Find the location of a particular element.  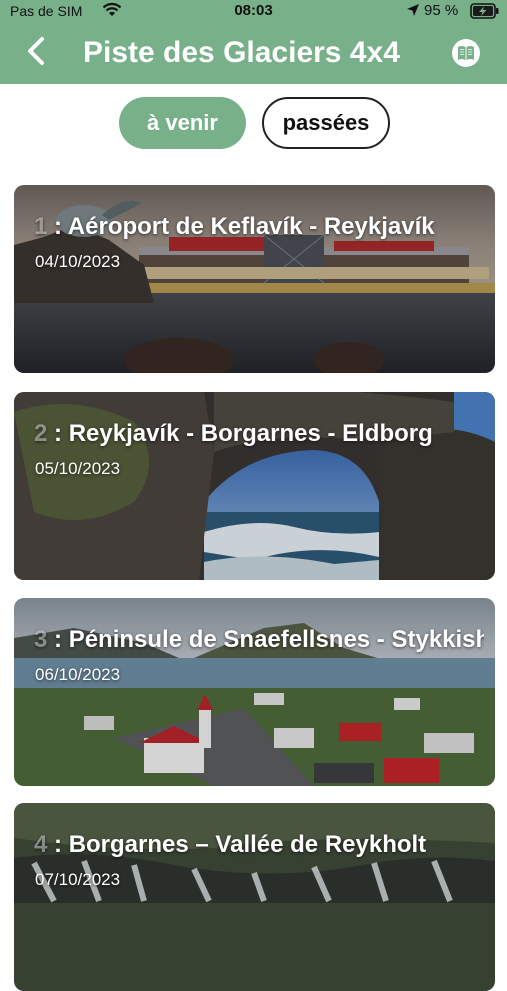

location-arrow-icon is located at coordinates (413, 10).